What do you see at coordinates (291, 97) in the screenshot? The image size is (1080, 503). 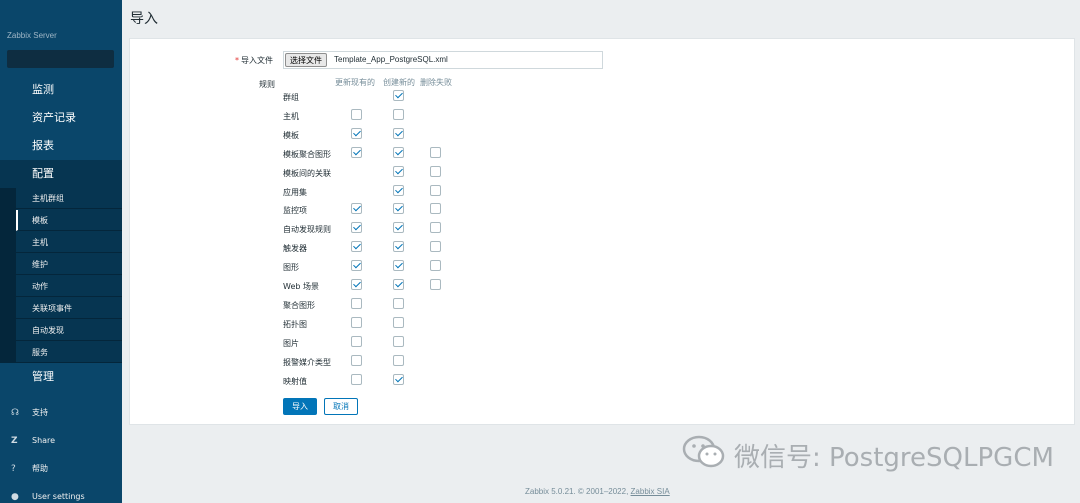 I see `rule-name: 群组` at bounding box center [291, 97].